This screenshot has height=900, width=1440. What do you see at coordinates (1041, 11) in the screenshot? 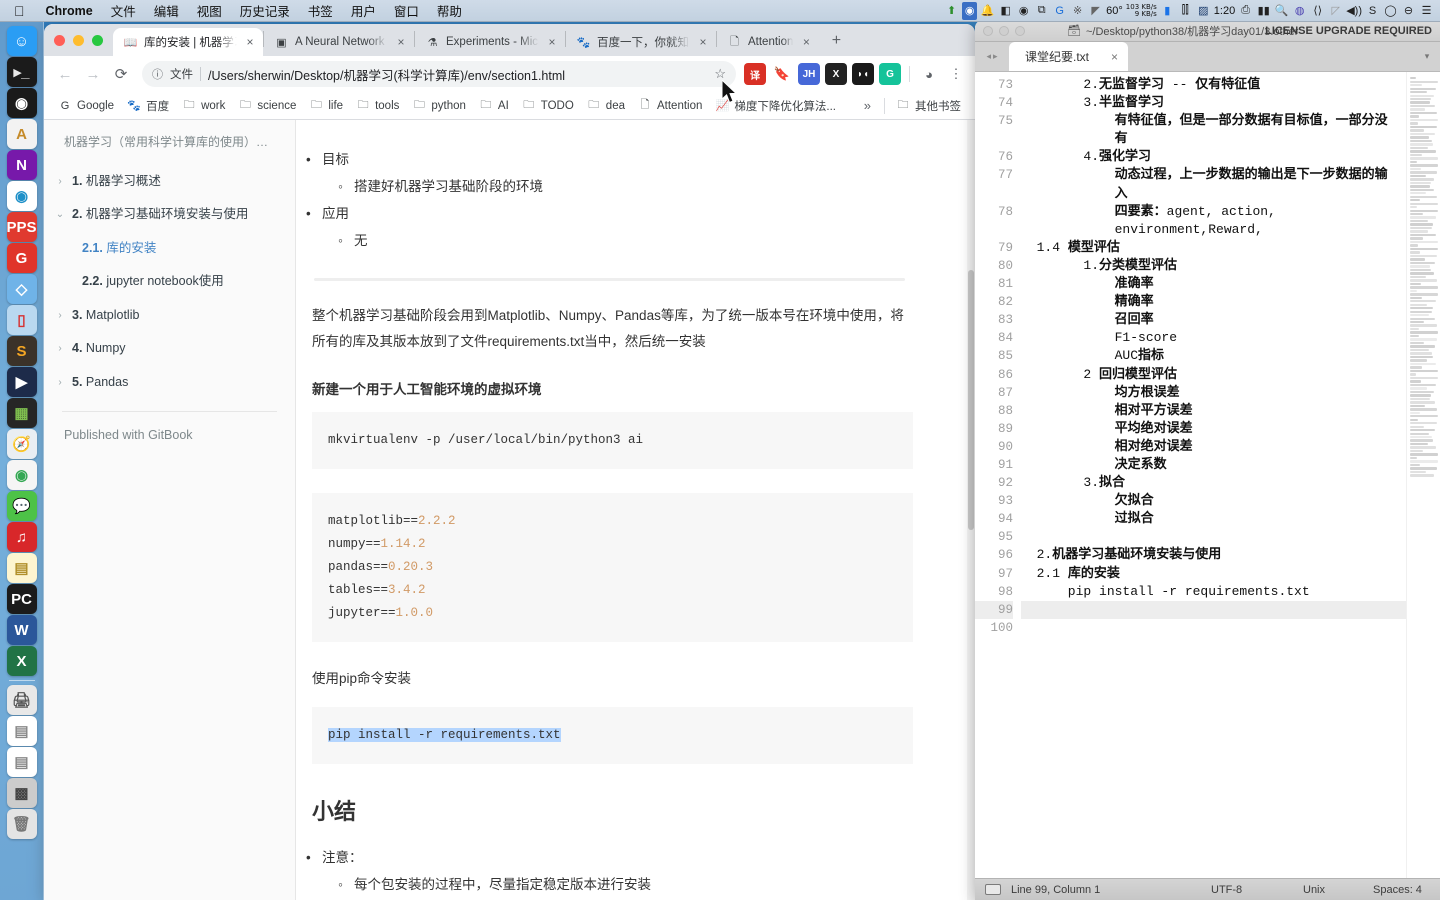
I see `copy-icon: ⧉` at bounding box center [1041, 11].